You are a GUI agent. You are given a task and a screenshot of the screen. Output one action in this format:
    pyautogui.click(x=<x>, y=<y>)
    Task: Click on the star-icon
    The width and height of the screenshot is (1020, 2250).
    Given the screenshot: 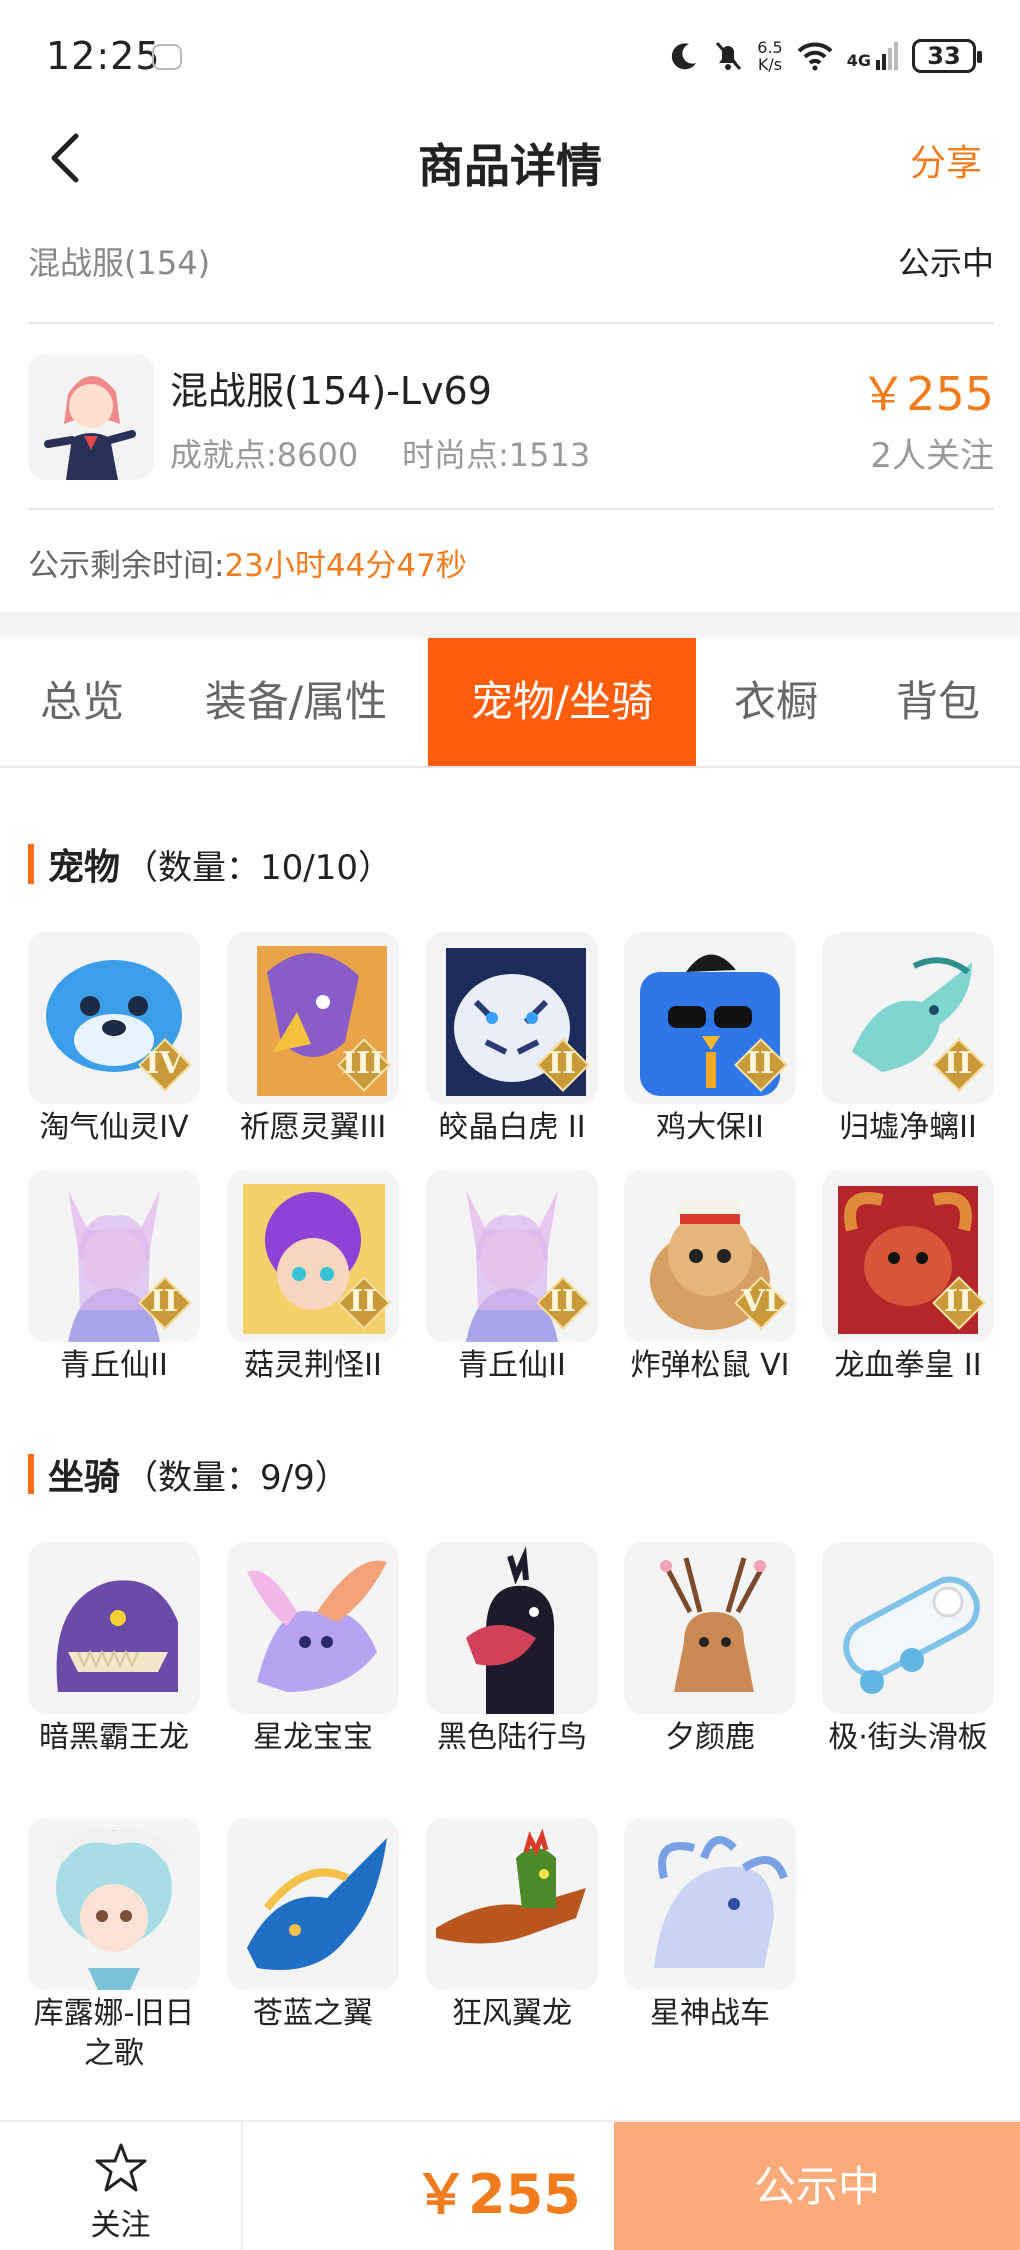 What is the action you would take?
    pyautogui.click(x=121, y=2167)
    